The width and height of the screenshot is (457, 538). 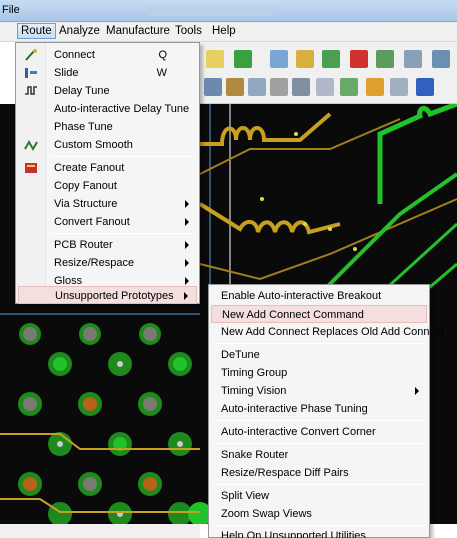 What do you see at coordinates (319, 455) in the screenshot?
I see `menu-item-snake-router: Snake Router` at bounding box center [319, 455].